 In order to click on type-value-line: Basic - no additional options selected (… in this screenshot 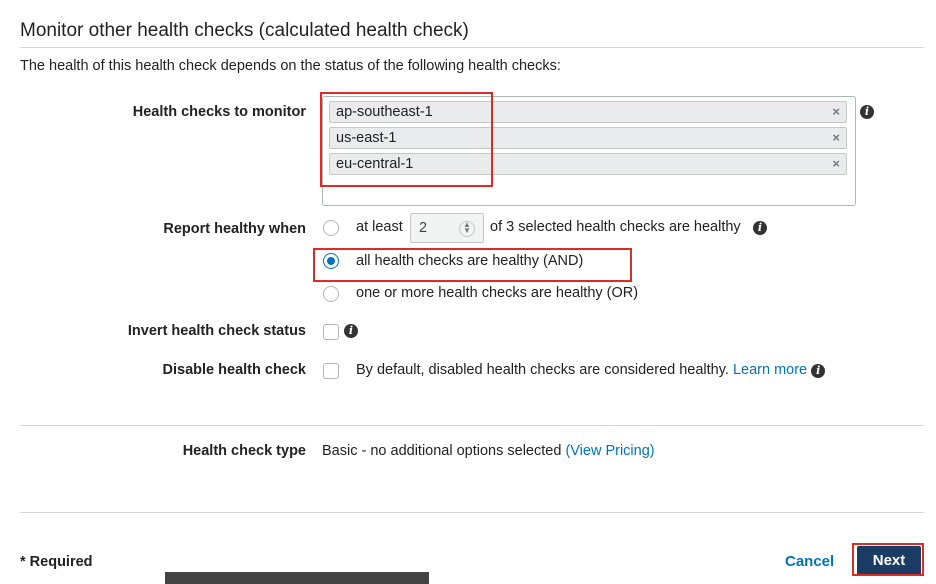, I will do `click(488, 451)`.